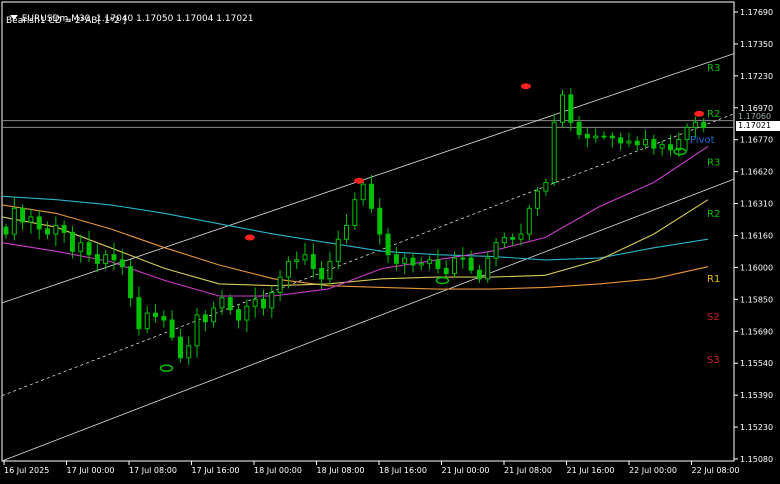  I want to click on y-tick-label: 1.16160, so click(756, 236).